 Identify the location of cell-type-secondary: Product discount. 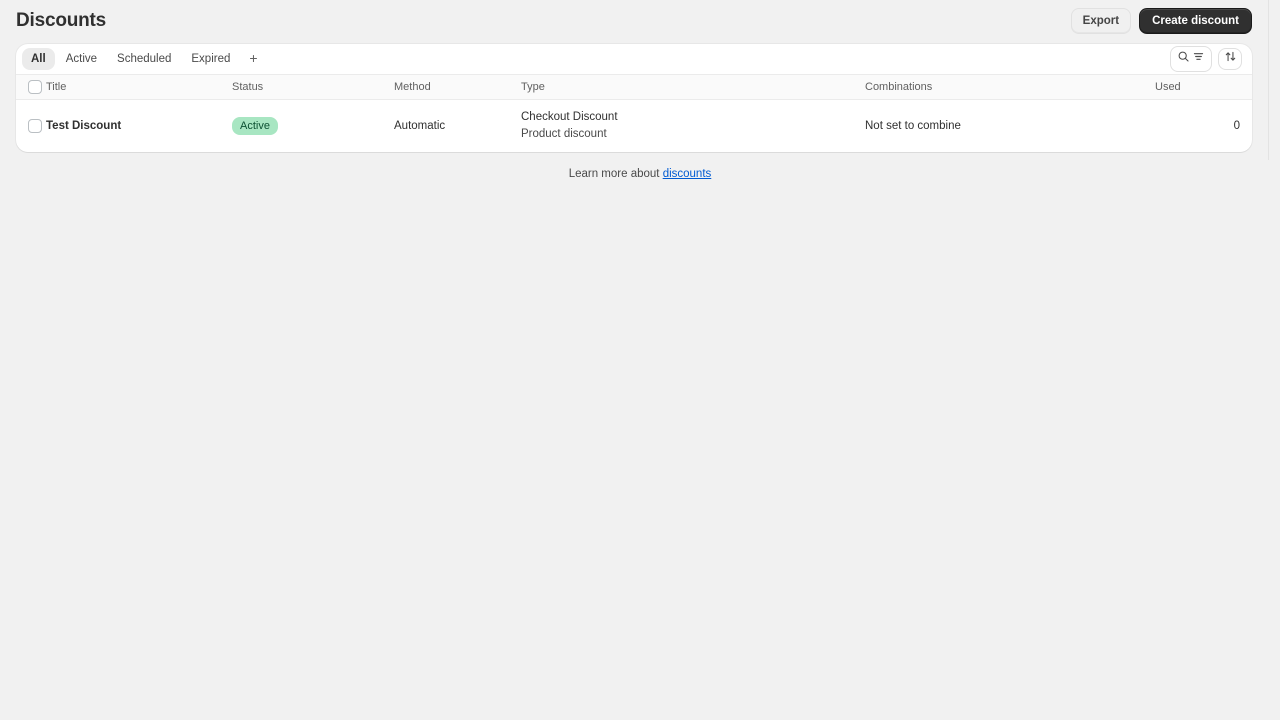
(564, 134).